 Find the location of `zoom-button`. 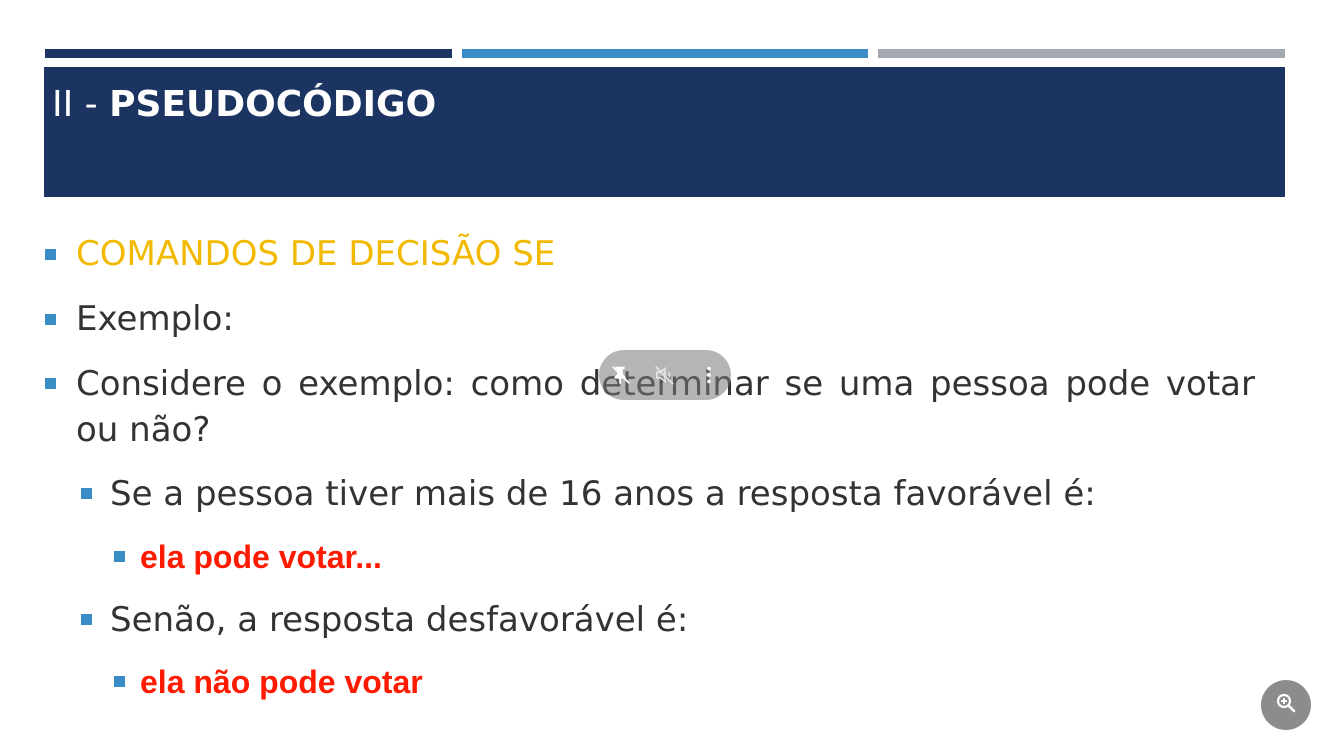

zoom-button is located at coordinates (1286, 705).